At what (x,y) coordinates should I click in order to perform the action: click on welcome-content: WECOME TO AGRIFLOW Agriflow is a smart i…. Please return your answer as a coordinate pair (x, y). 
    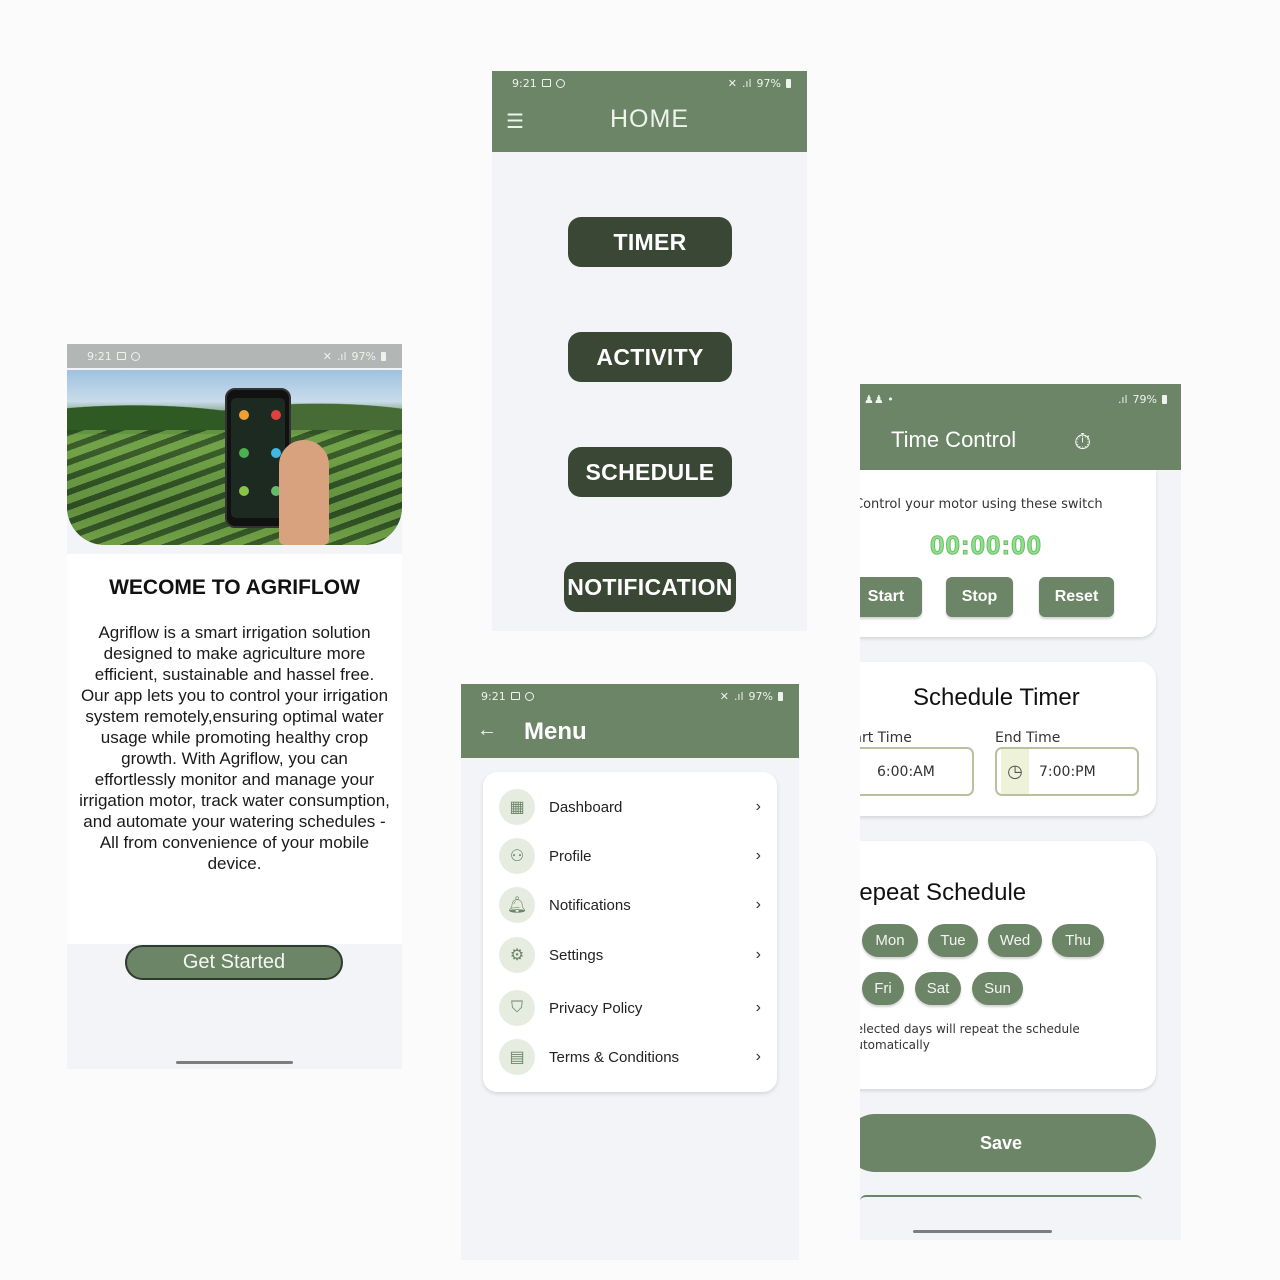
    Looking at the image, I should click on (234, 749).